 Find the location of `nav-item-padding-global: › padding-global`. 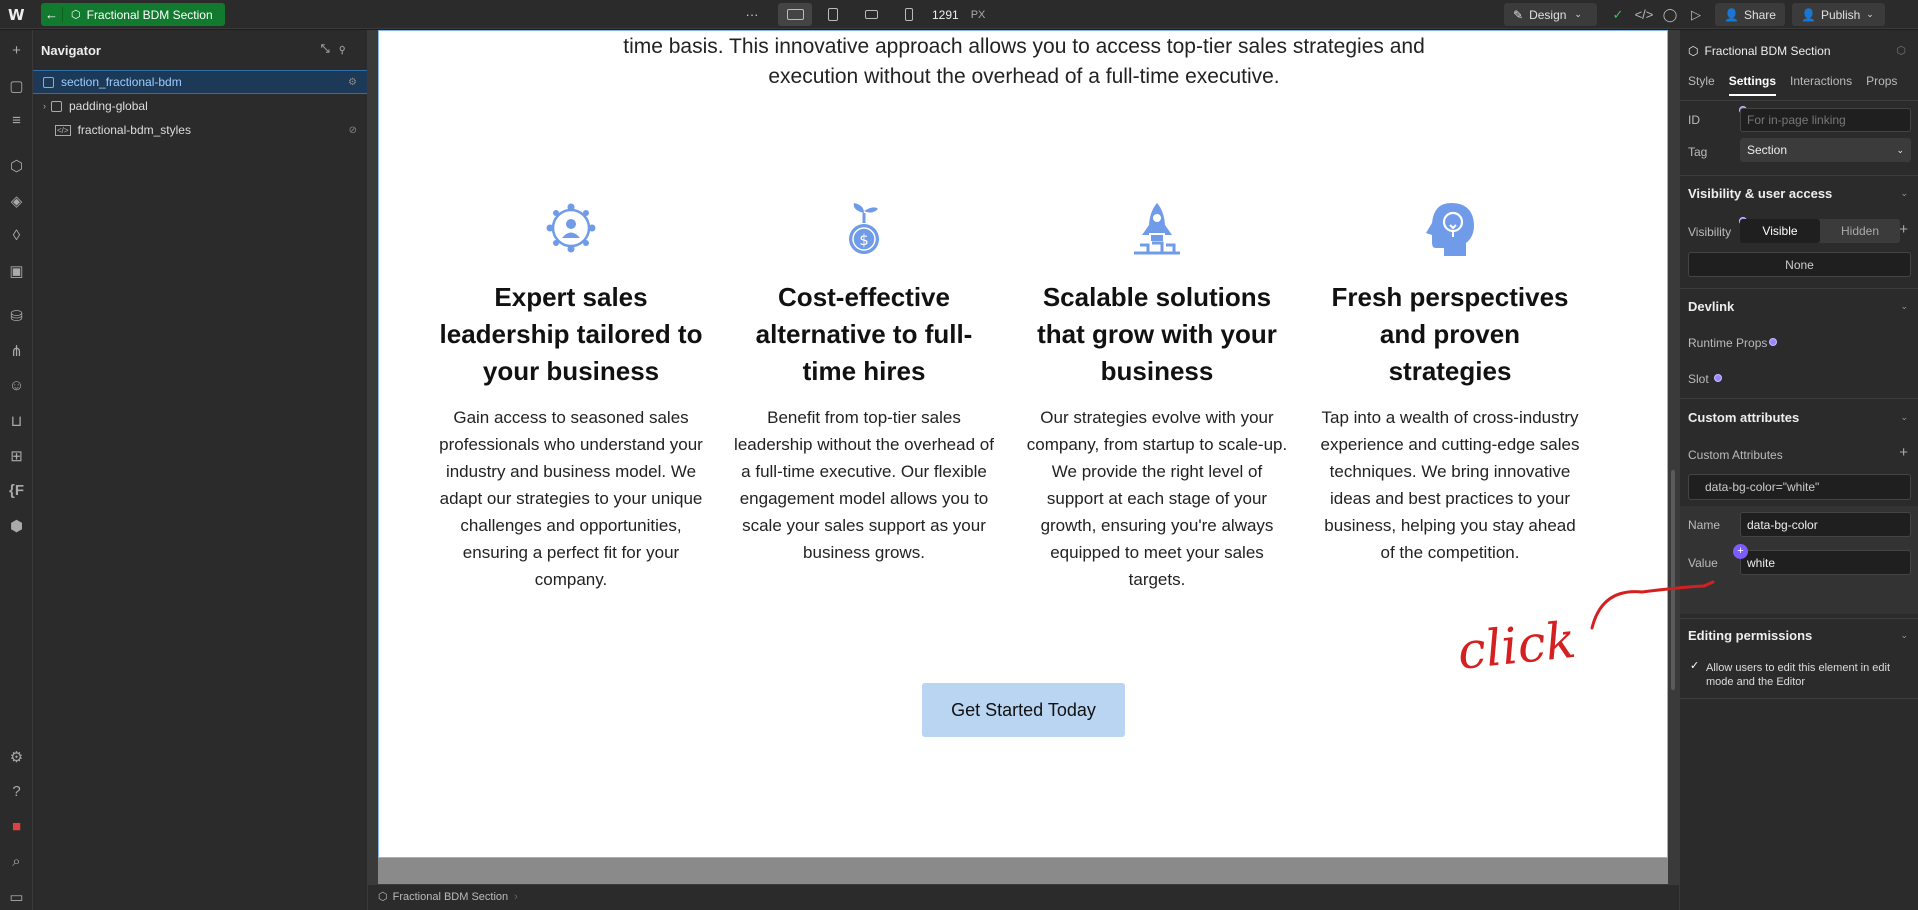

nav-item-padding-global: › padding-global is located at coordinates (200, 106).